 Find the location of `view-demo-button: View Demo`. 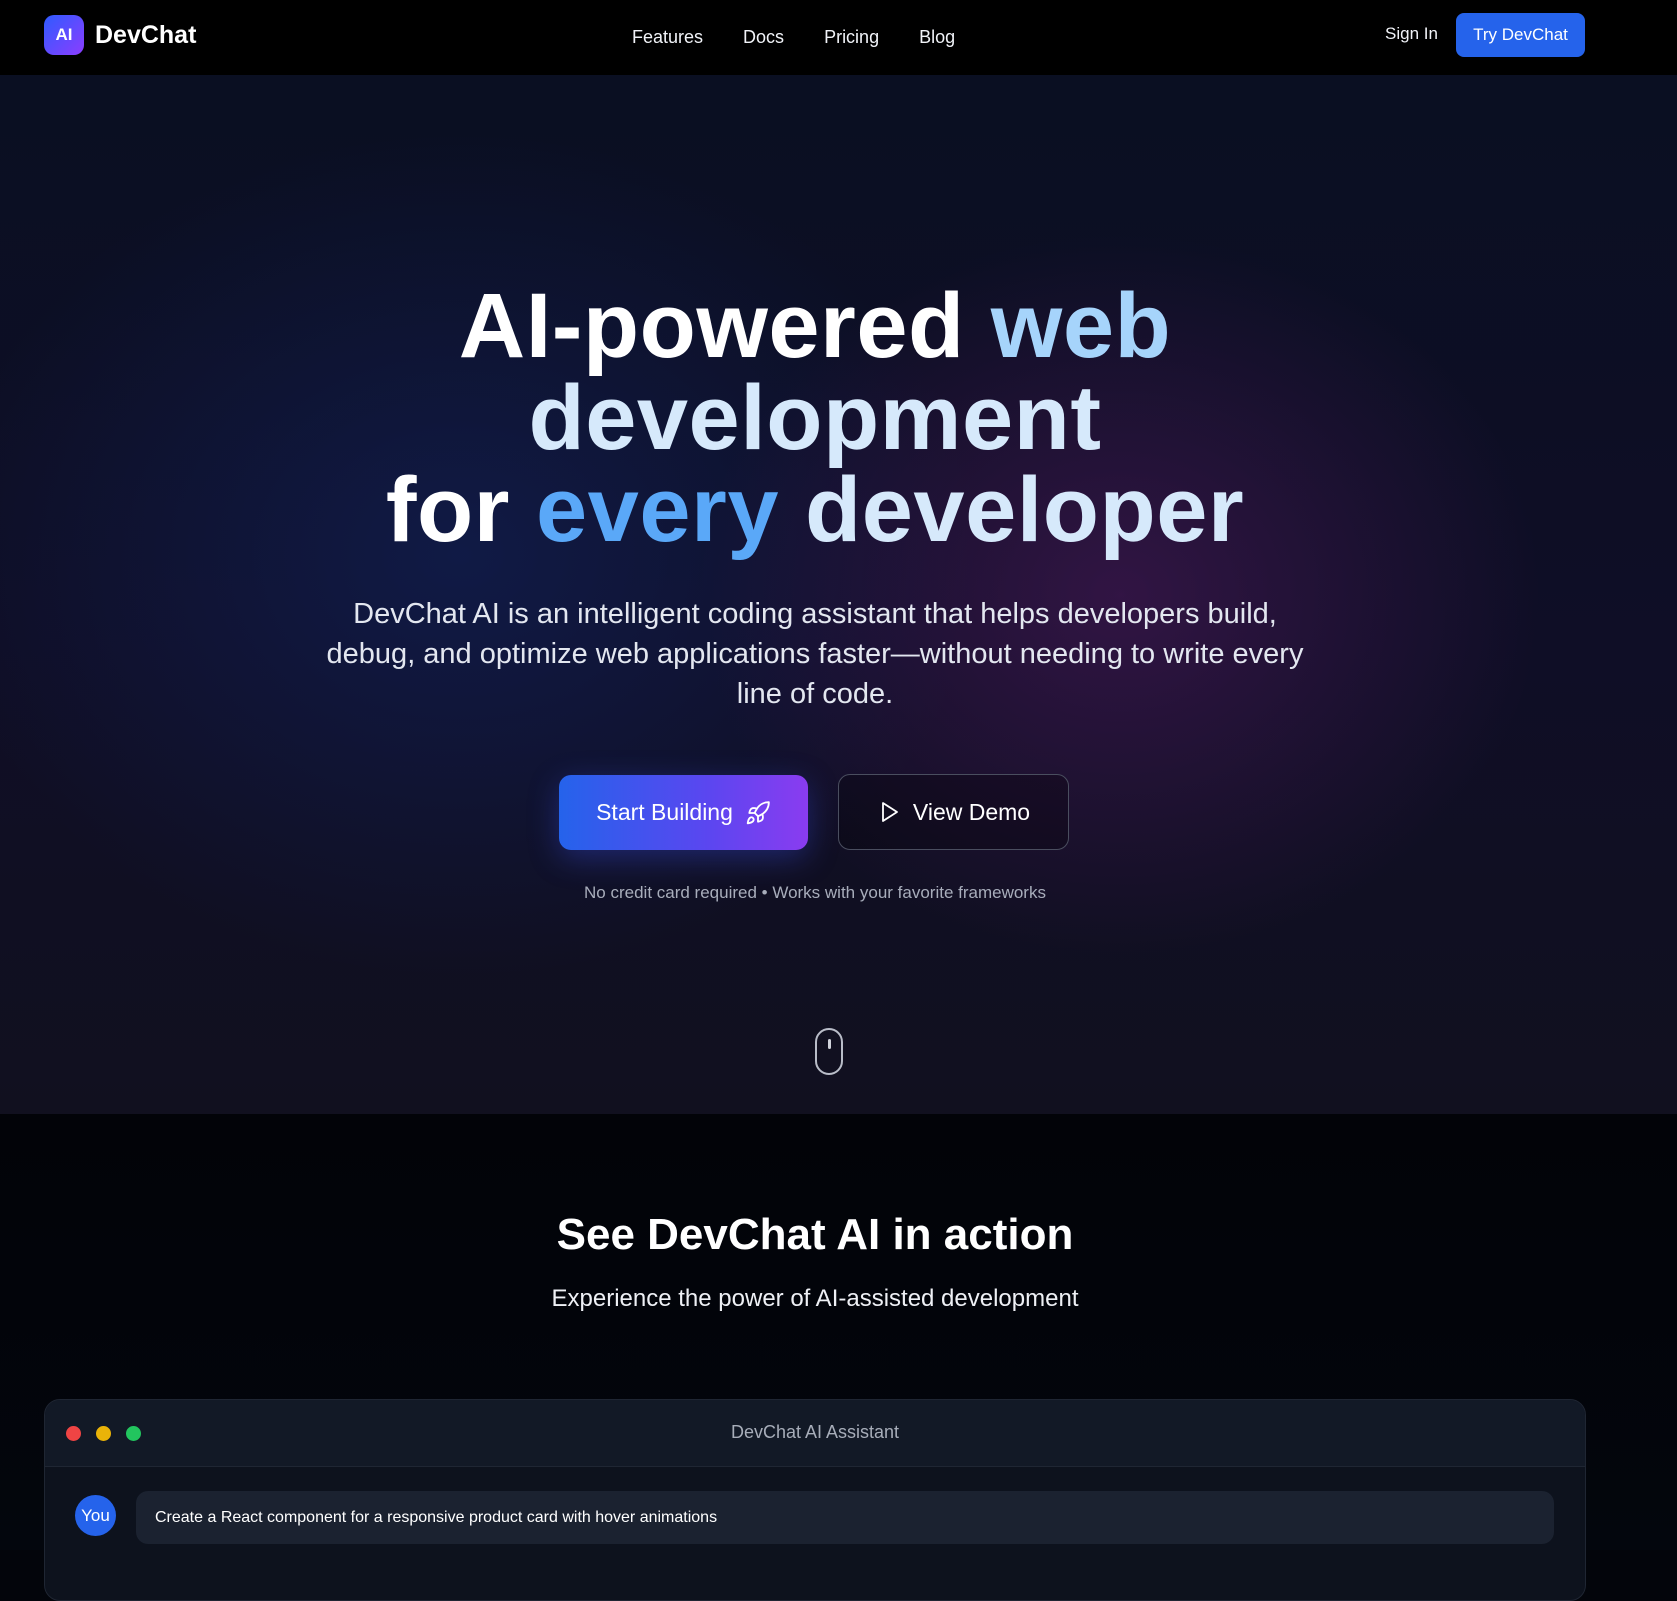

view-demo-button: View Demo is located at coordinates (953, 812).